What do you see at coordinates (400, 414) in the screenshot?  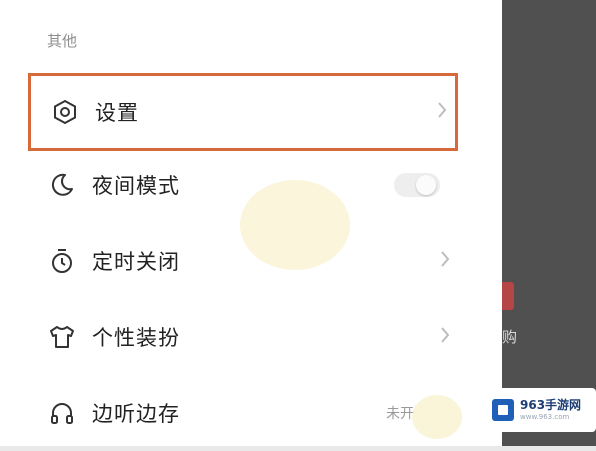 I see `listen-save-status: 未开` at bounding box center [400, 414].